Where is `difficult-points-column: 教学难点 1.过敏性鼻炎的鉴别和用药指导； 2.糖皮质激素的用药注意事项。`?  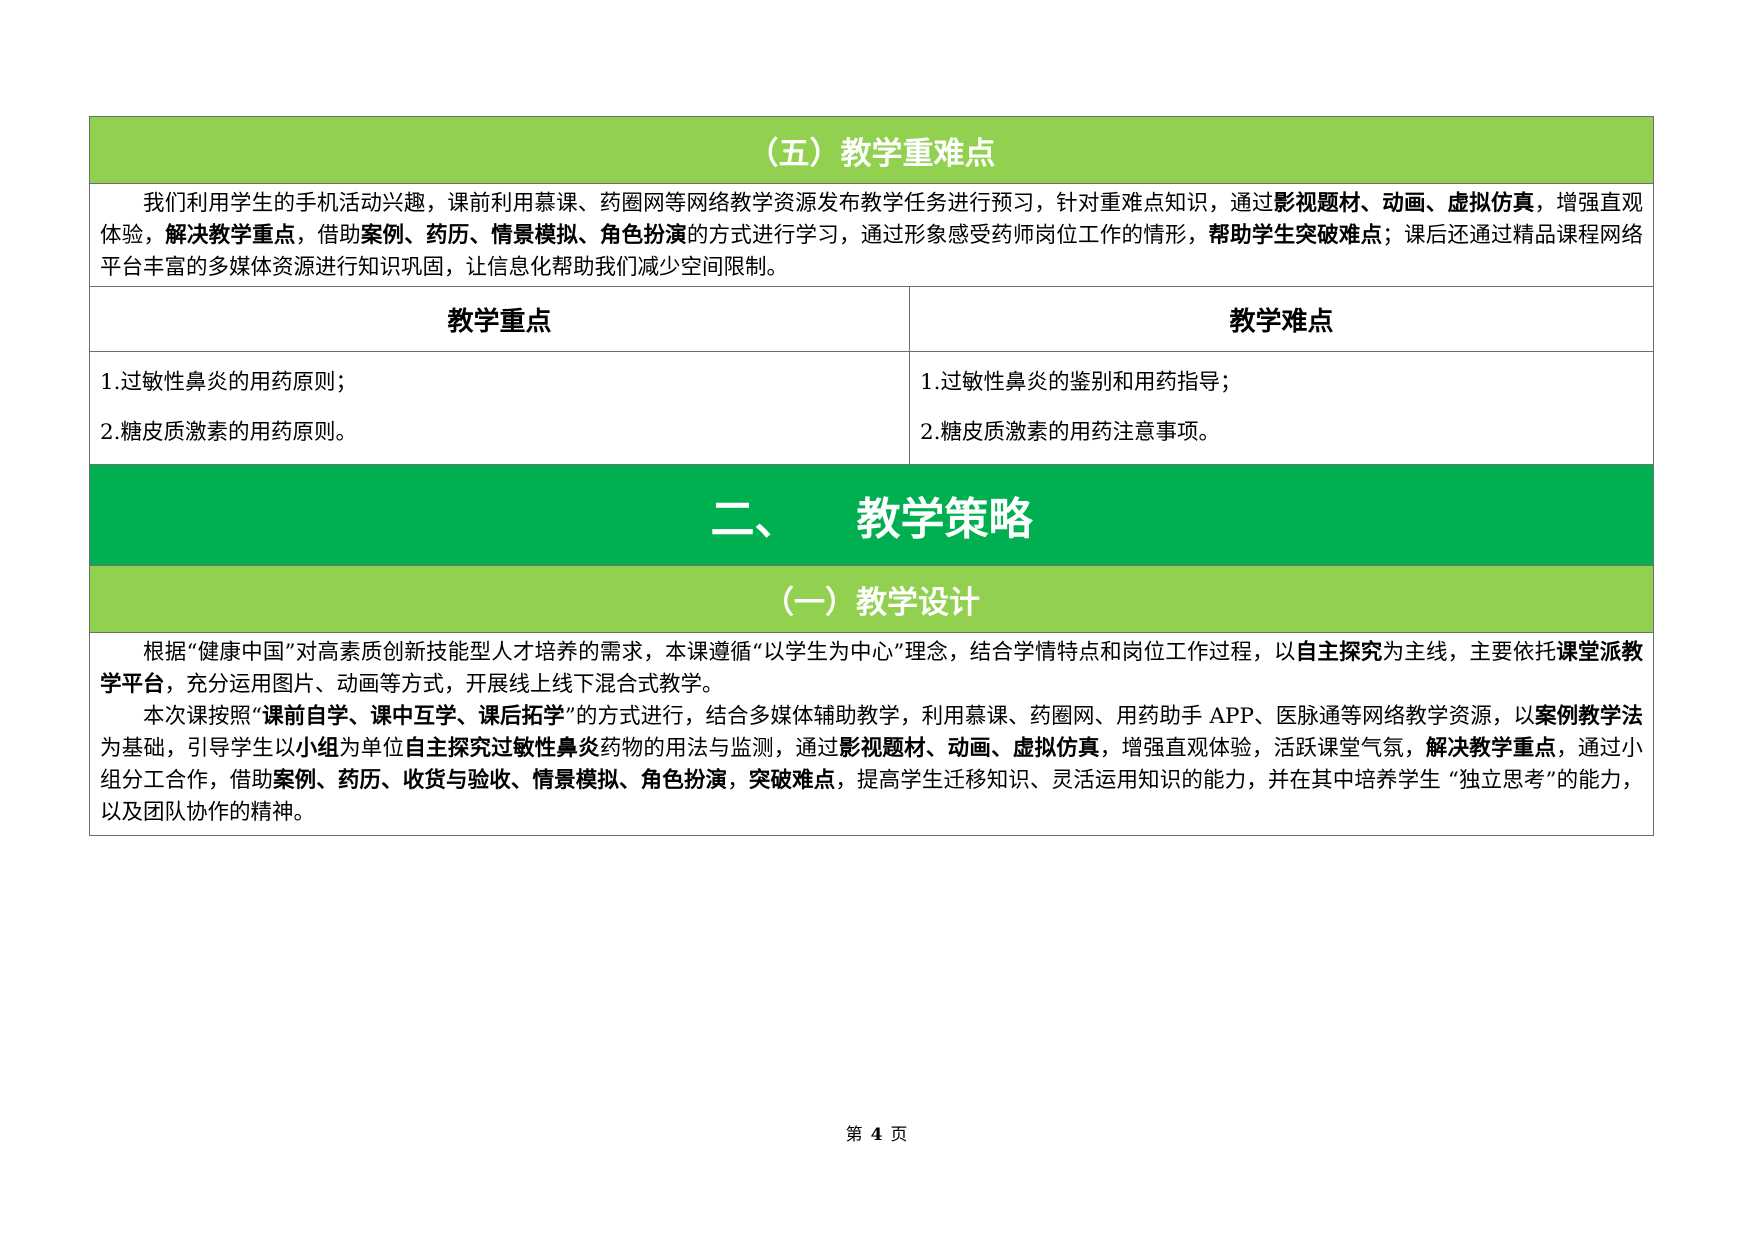
difficult-points-column: 教学难点 1.过敏性鼻炎的鉴别和用药指导； 2.糖皮质激素的用药注意事项。 is located at coordinates (1281, 375).